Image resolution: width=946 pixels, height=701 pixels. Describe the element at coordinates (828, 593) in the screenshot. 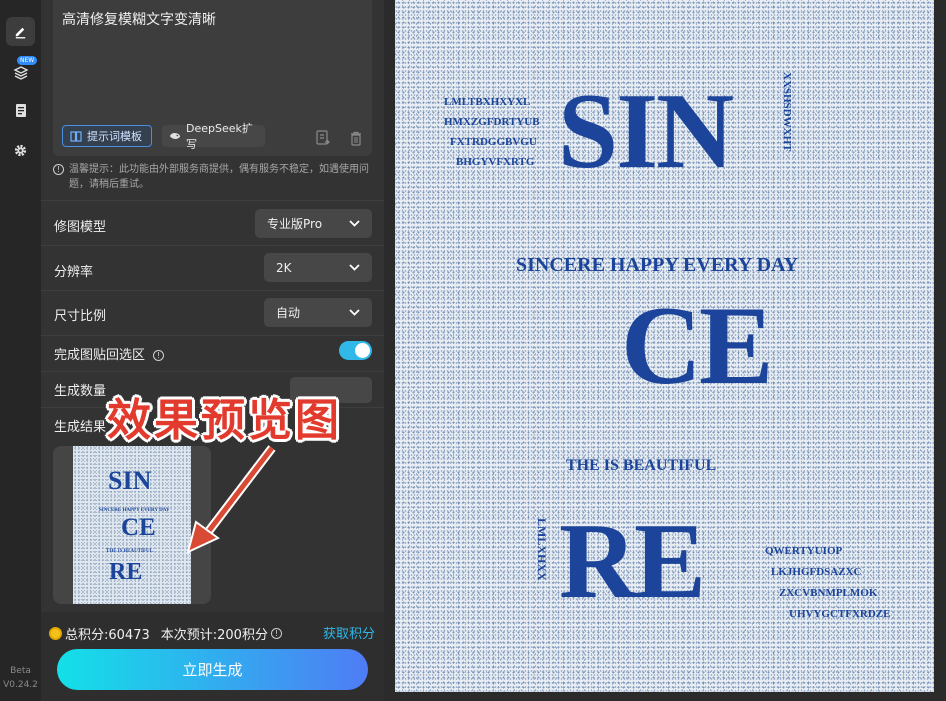

I see `right-line-3: ZXCVBNMPLMOK` at that location.